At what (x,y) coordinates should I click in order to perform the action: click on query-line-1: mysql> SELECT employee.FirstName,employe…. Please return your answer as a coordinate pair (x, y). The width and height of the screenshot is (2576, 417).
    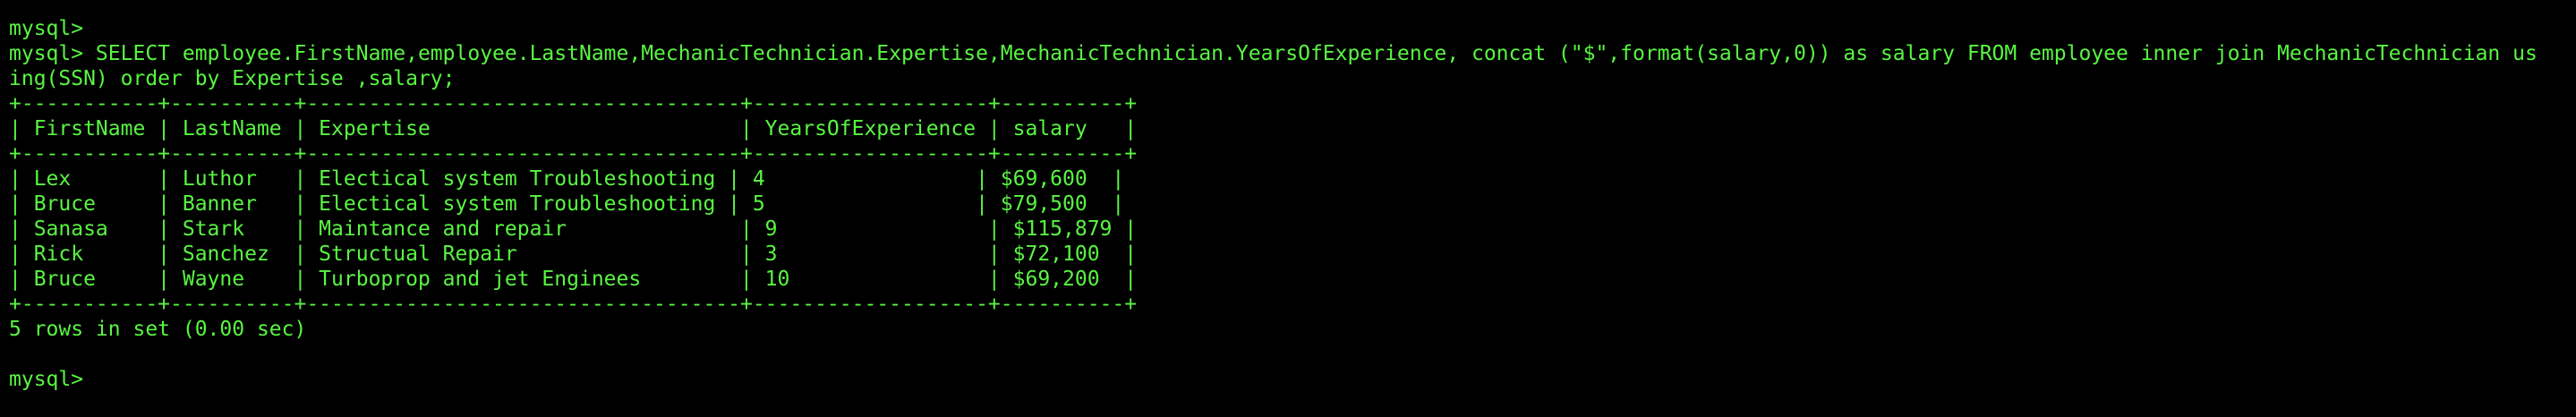
    Looking at the image, I should click on (1273, 53).